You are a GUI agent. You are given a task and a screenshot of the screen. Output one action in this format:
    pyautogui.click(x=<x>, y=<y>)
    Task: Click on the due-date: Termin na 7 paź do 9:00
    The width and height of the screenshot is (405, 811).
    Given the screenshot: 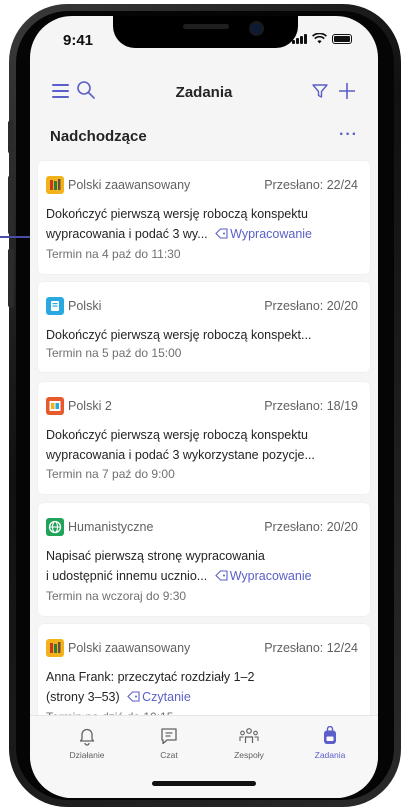 What is the action you would take?
    pyautogui.click(x=110, y=474)
    